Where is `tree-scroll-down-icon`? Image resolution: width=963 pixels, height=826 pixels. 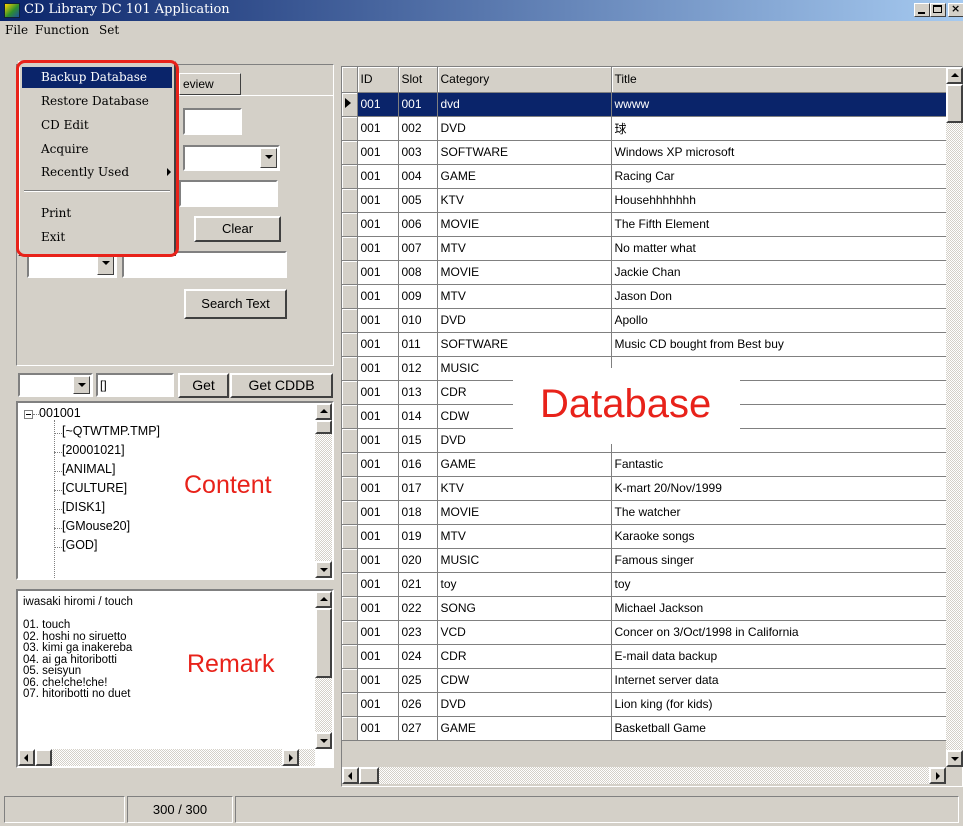
tree-scroll-down-icon is located at coordinates (323, 569).